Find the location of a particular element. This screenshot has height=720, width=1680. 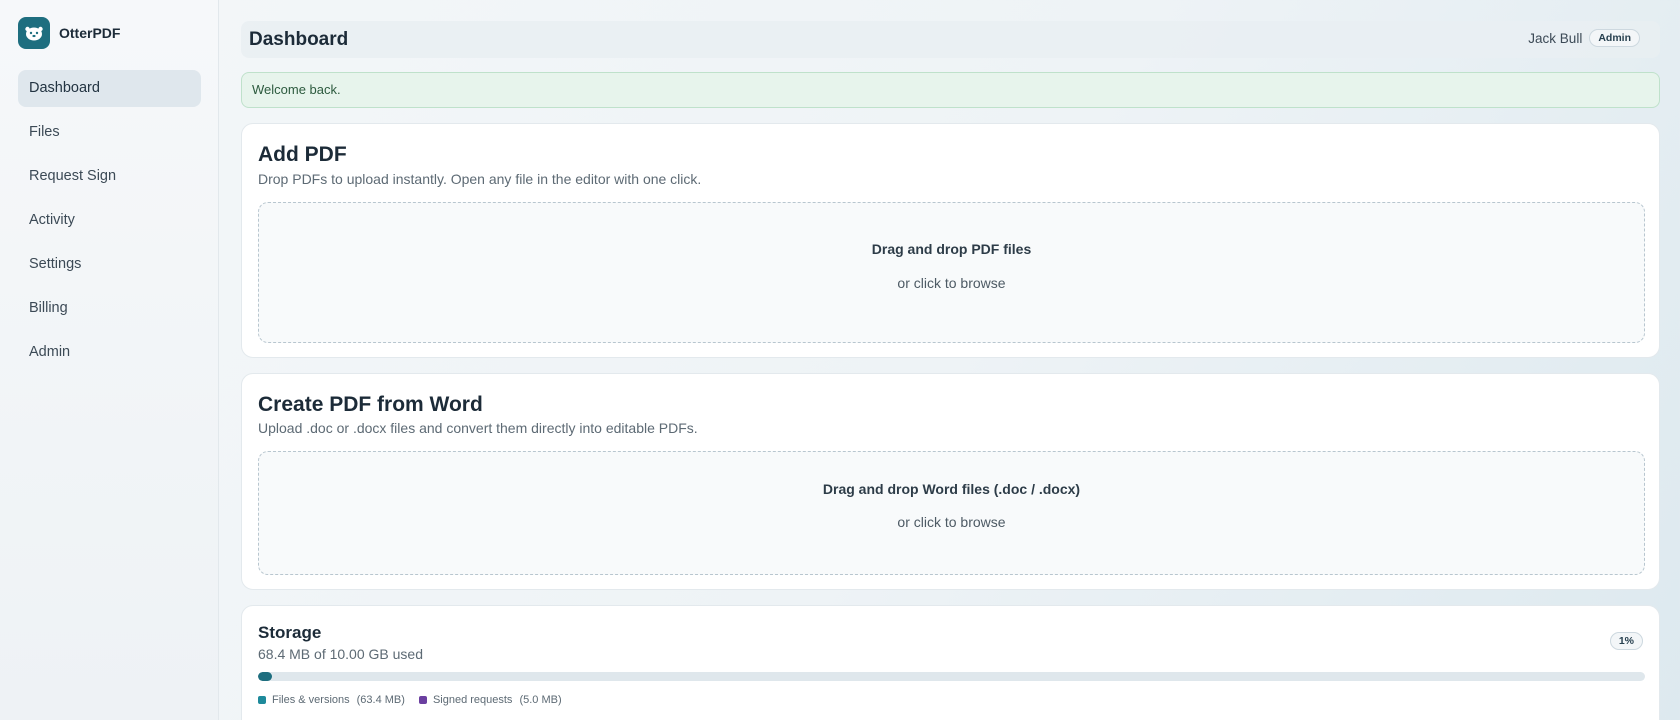

word-dropzone-label: Drag and drop Word files (.doc / .docx) is located at coordinates (951, 489).